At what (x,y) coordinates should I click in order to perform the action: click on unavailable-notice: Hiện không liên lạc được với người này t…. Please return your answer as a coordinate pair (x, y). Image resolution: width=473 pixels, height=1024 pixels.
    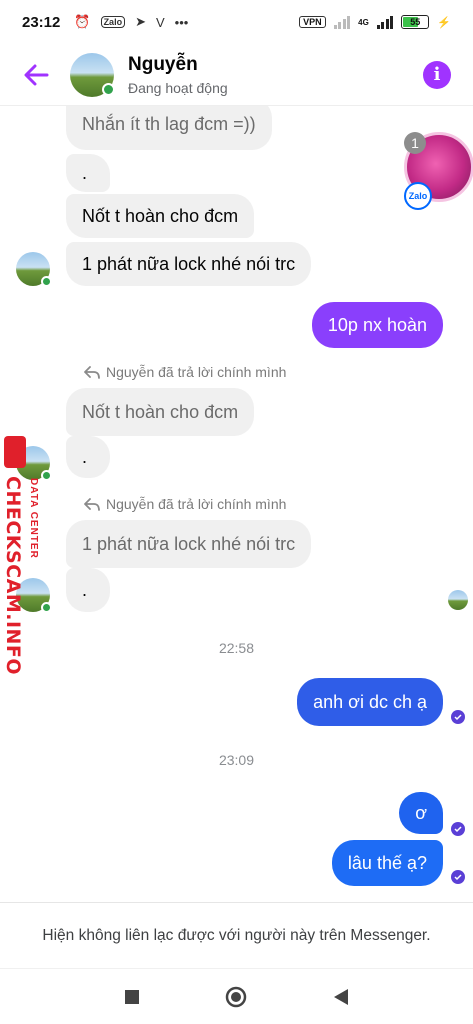
    Looking at the image, I should click on (236, 935).